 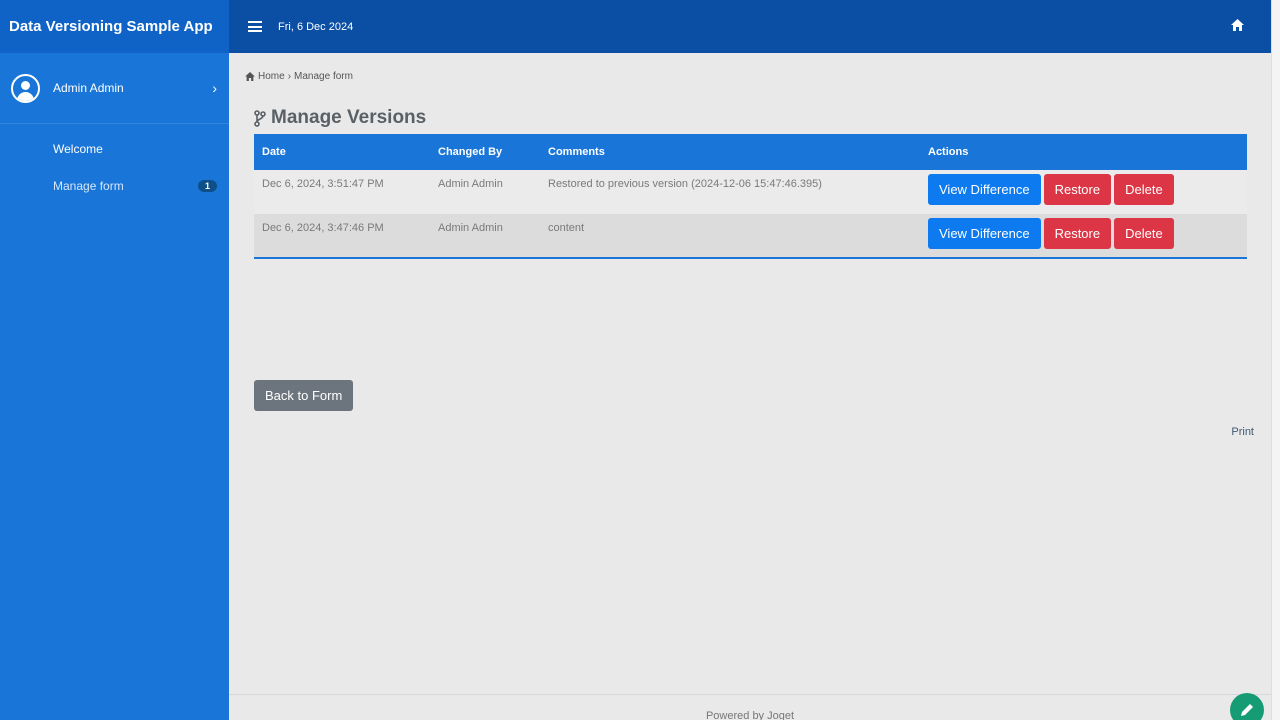 I want to click on pencil-icon, so click(x=1247, y=710).